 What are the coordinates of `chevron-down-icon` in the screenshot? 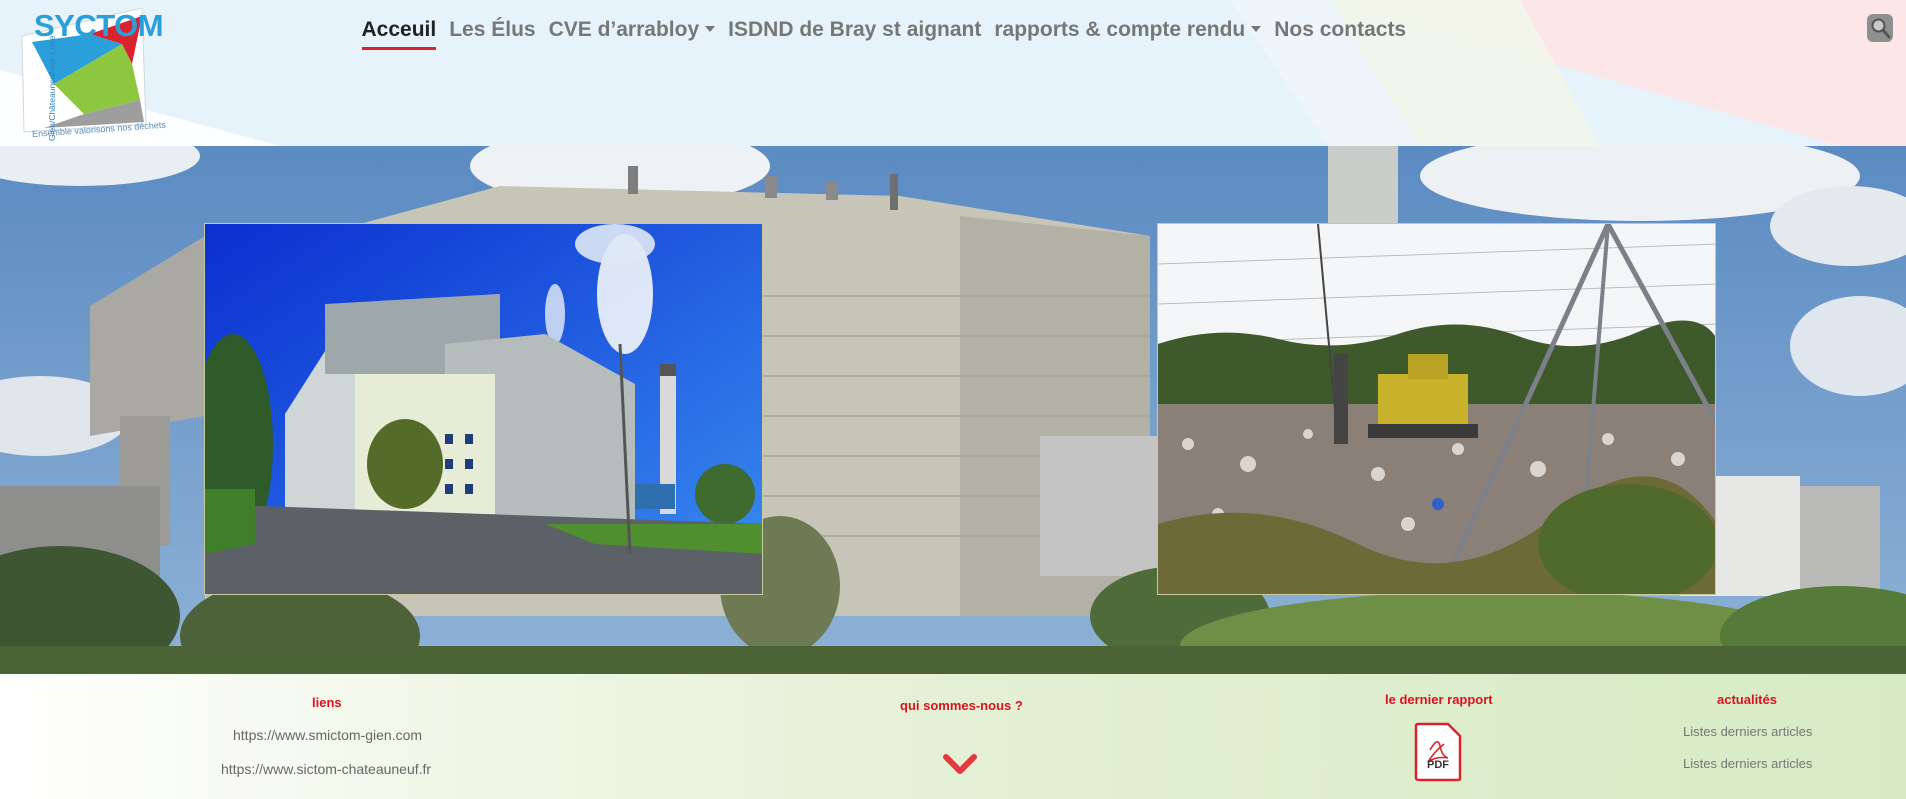 It's located at (960, 766).